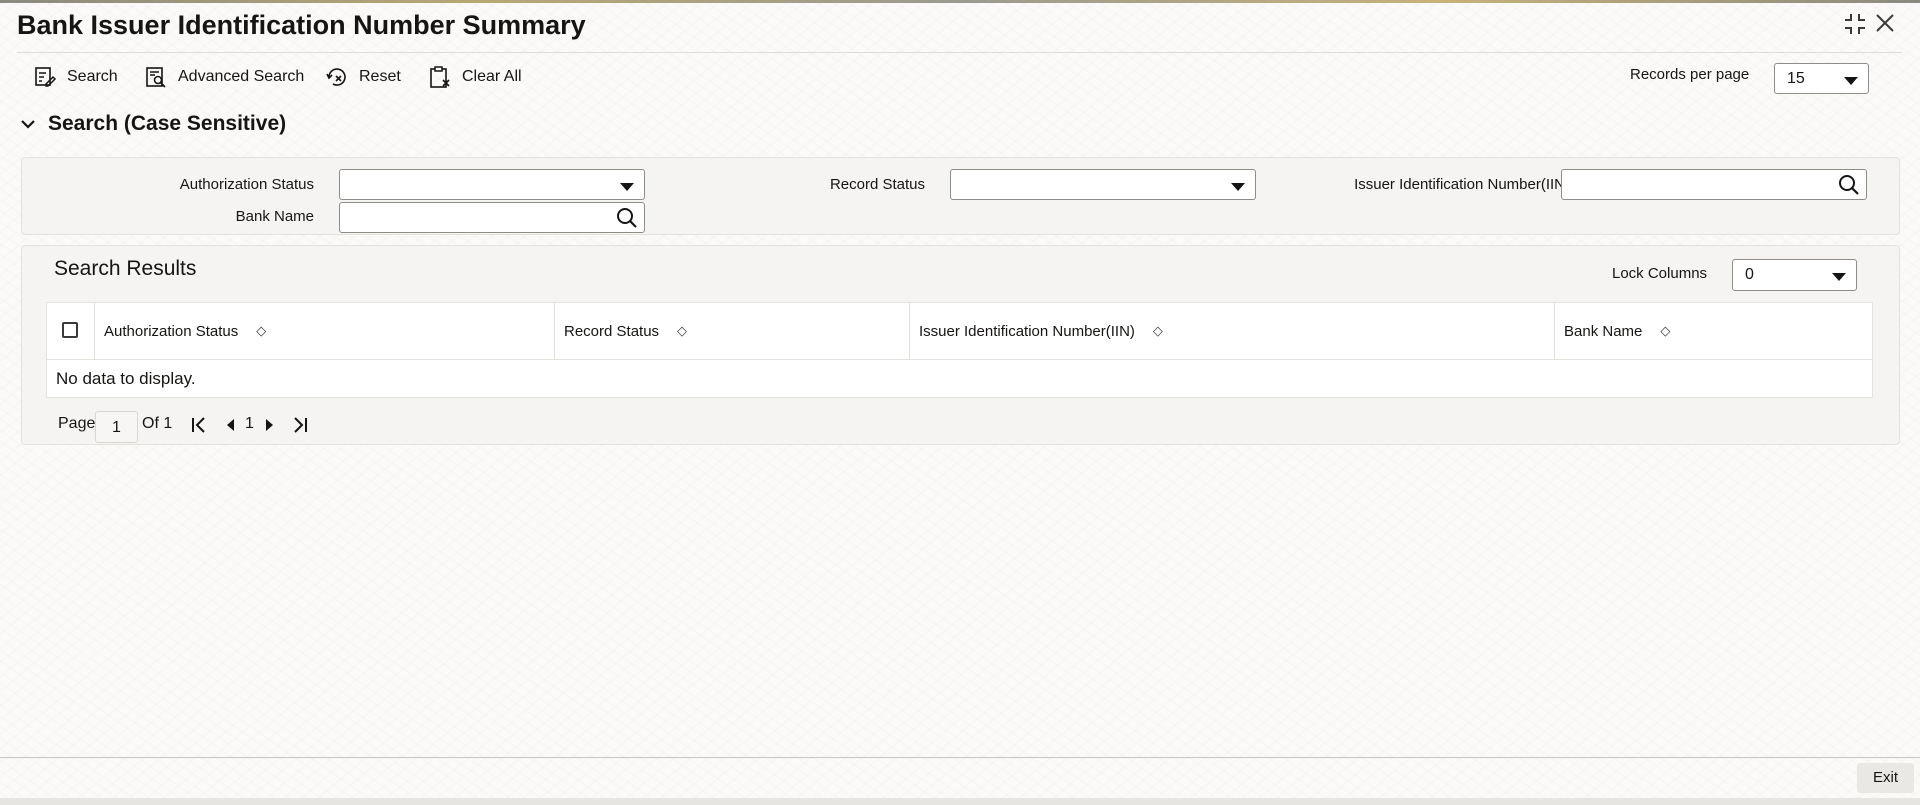  I want to click on bank-name-label: Bank Name, so click(274, 216).